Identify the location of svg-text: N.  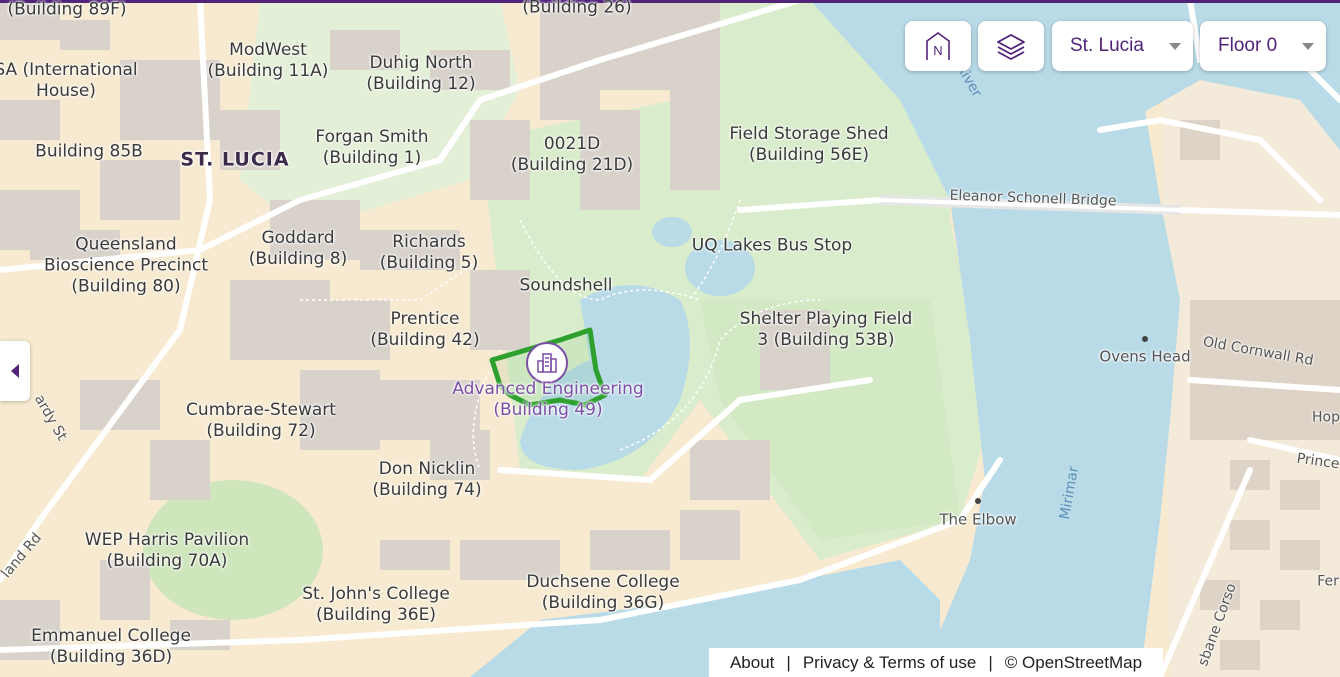
(937, 50).